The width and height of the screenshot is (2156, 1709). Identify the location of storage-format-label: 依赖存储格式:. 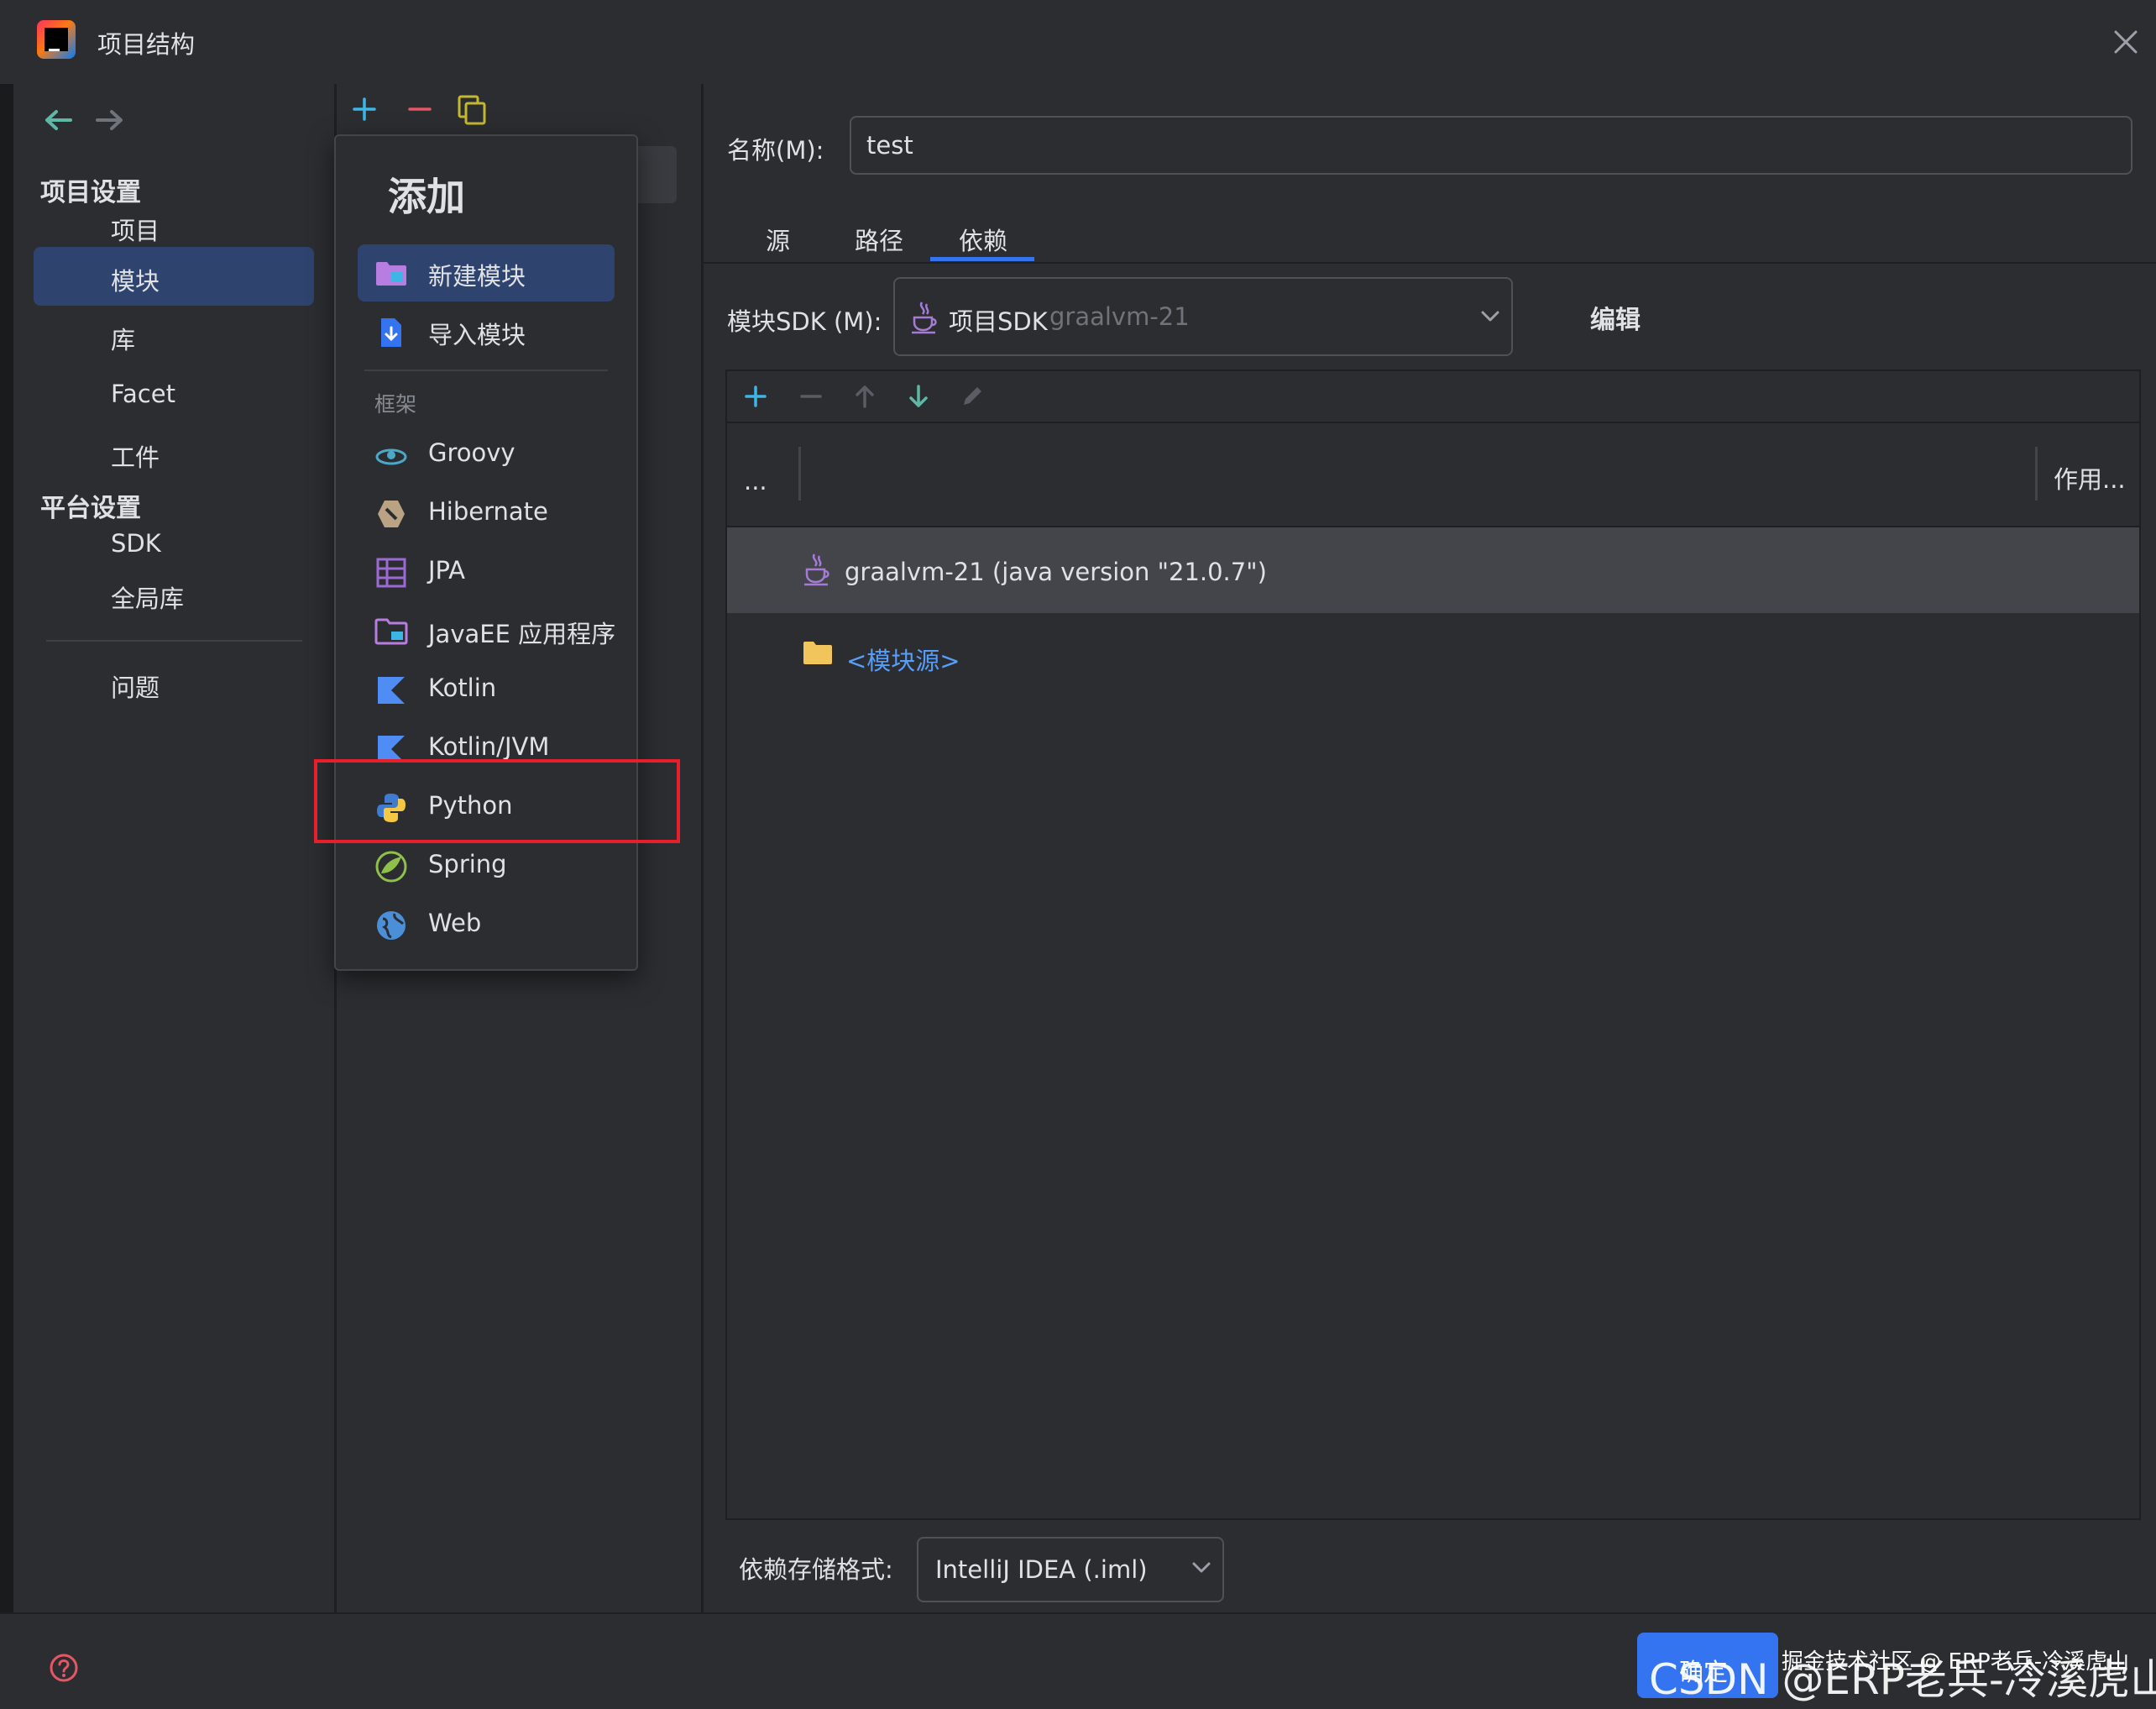
(816, 1569).